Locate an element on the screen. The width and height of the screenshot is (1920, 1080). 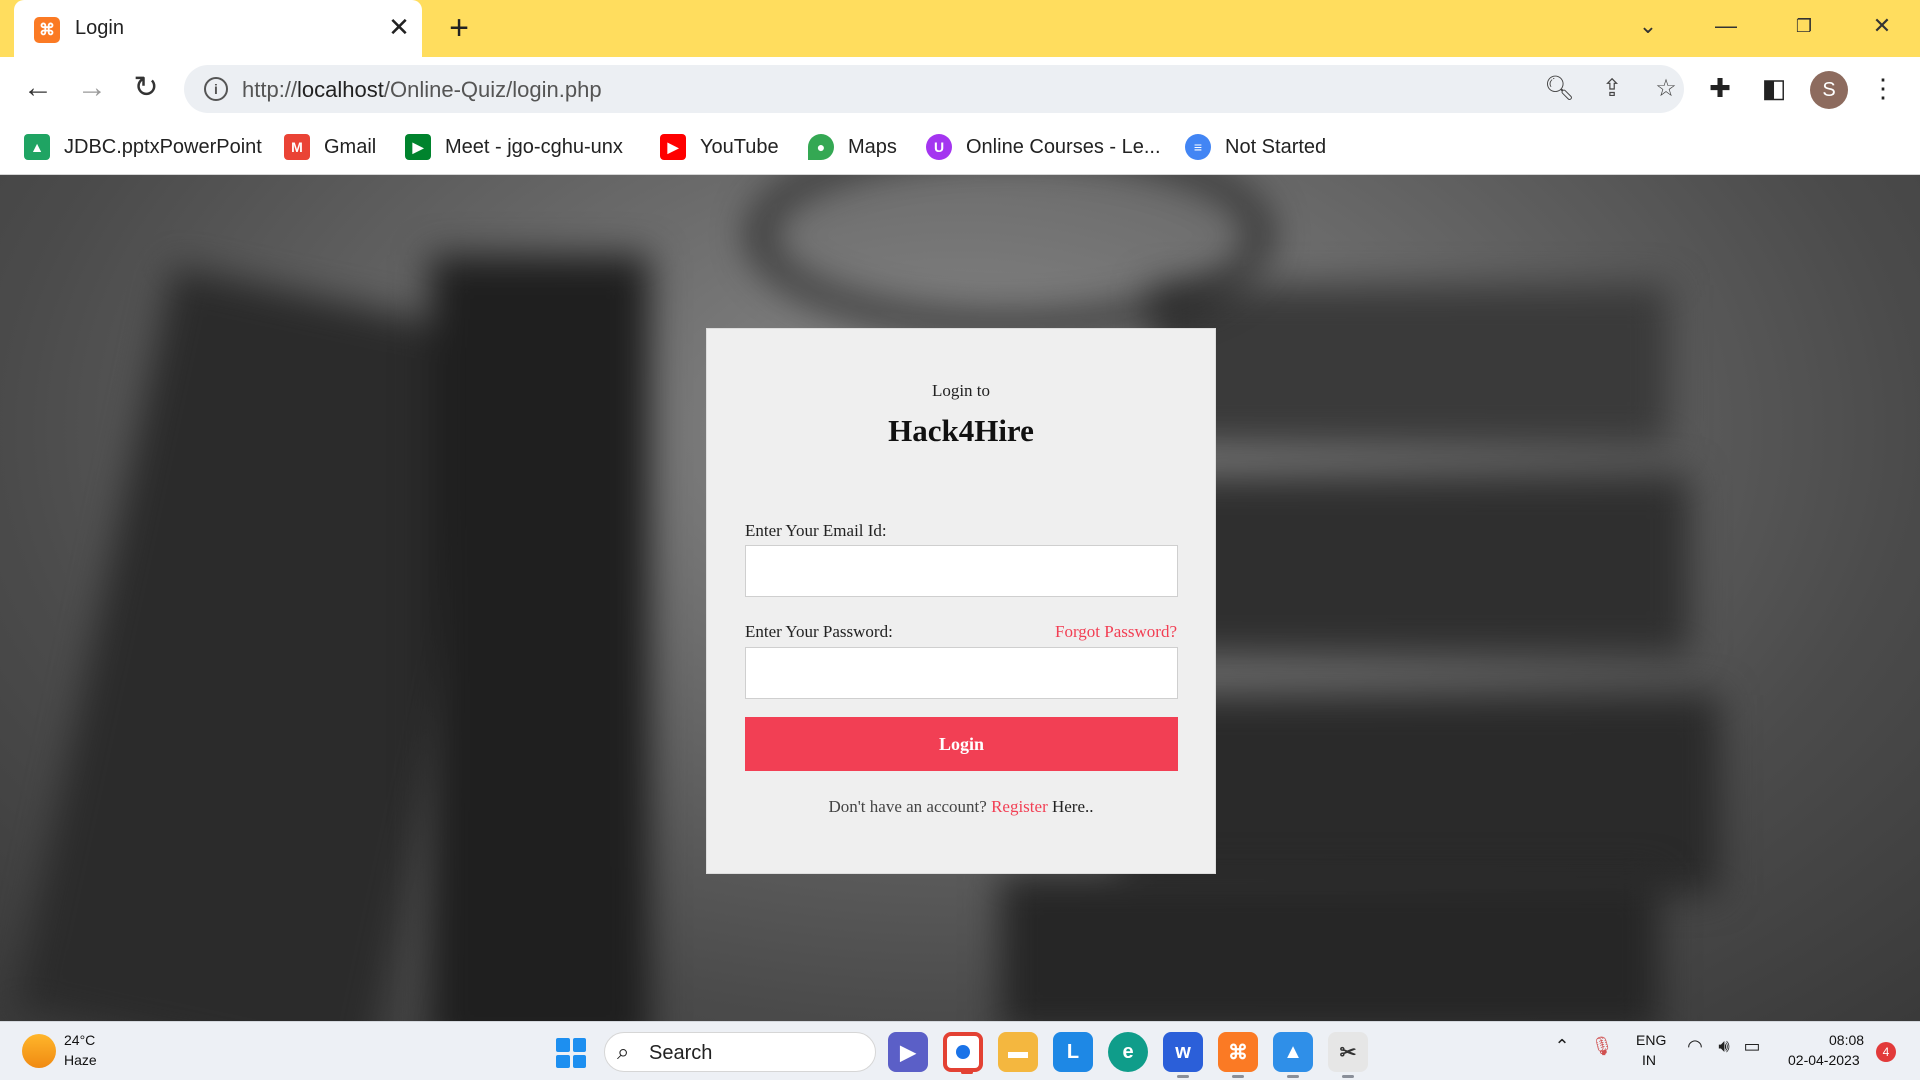
login-button: Login is located at coordinates (961, 744).